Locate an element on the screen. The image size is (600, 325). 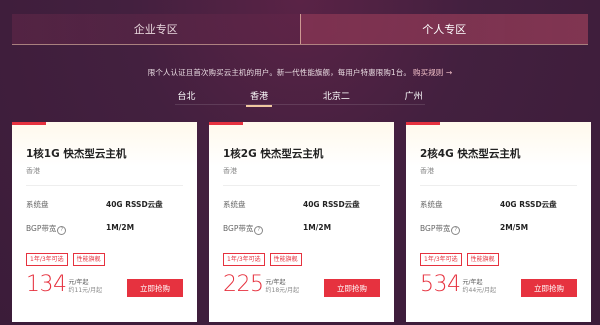
notice-text: 限个人认证且首次购买云主机的用户。新一代性能旗舰，每用户特惠限购1台。 is located at coordinates (279, 72).